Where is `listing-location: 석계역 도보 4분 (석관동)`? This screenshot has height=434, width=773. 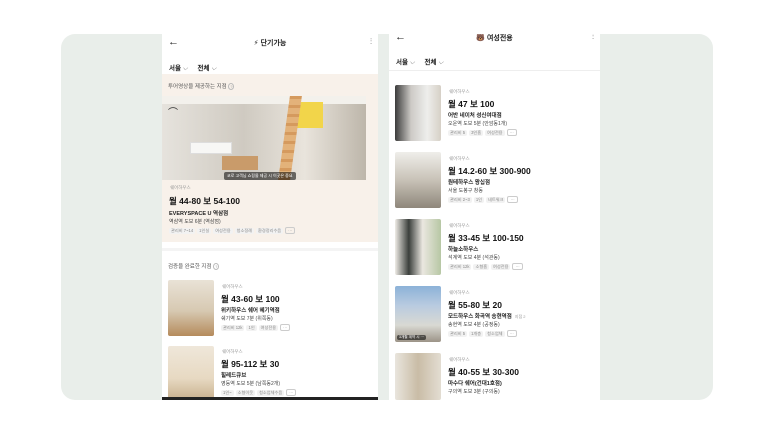
listing-location: 석계역 도보 4분 (석관동) is located at coordinates (474, 258).